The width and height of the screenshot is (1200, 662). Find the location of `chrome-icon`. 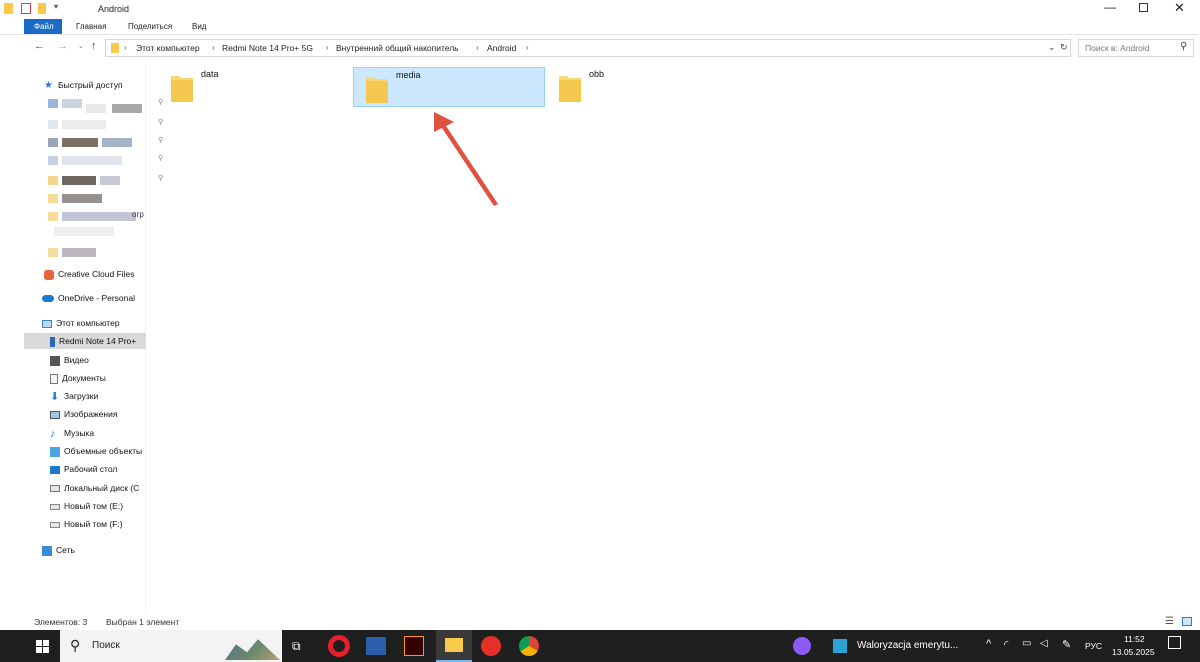

chrome-icon is located at coordinates (529, 646).